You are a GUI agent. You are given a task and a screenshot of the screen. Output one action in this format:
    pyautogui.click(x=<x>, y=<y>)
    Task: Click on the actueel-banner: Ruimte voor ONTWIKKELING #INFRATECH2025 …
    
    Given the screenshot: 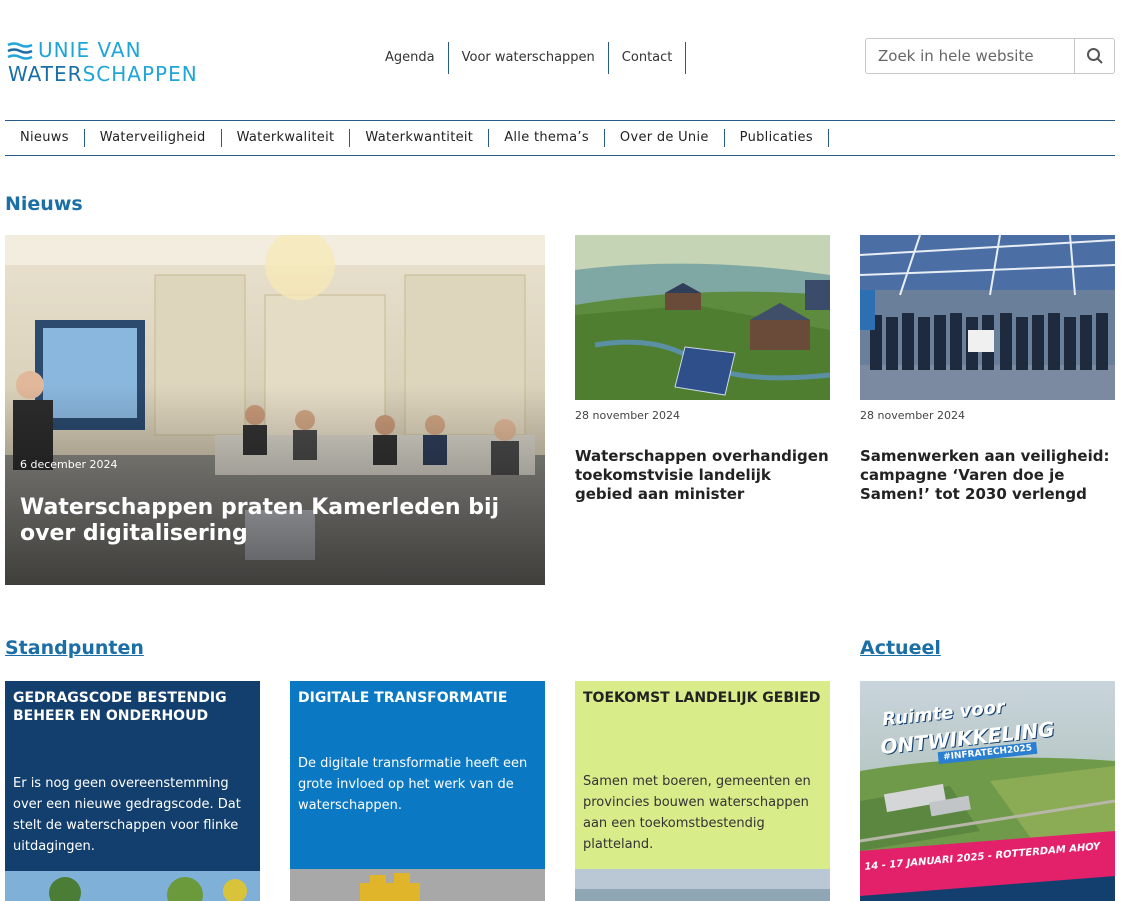 What is the action you would take?
    pyautogui.click(x=987, y=791)
    